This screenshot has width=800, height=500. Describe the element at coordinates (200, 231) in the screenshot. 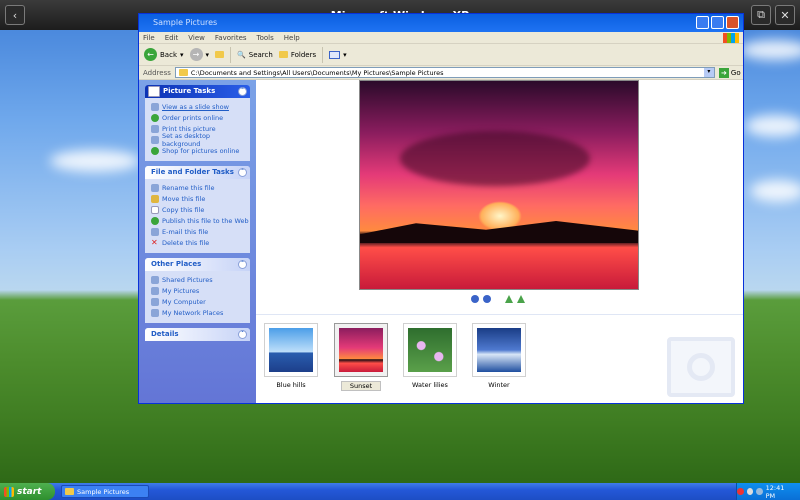

I see `task-email-file: E-mail this file` at that location.